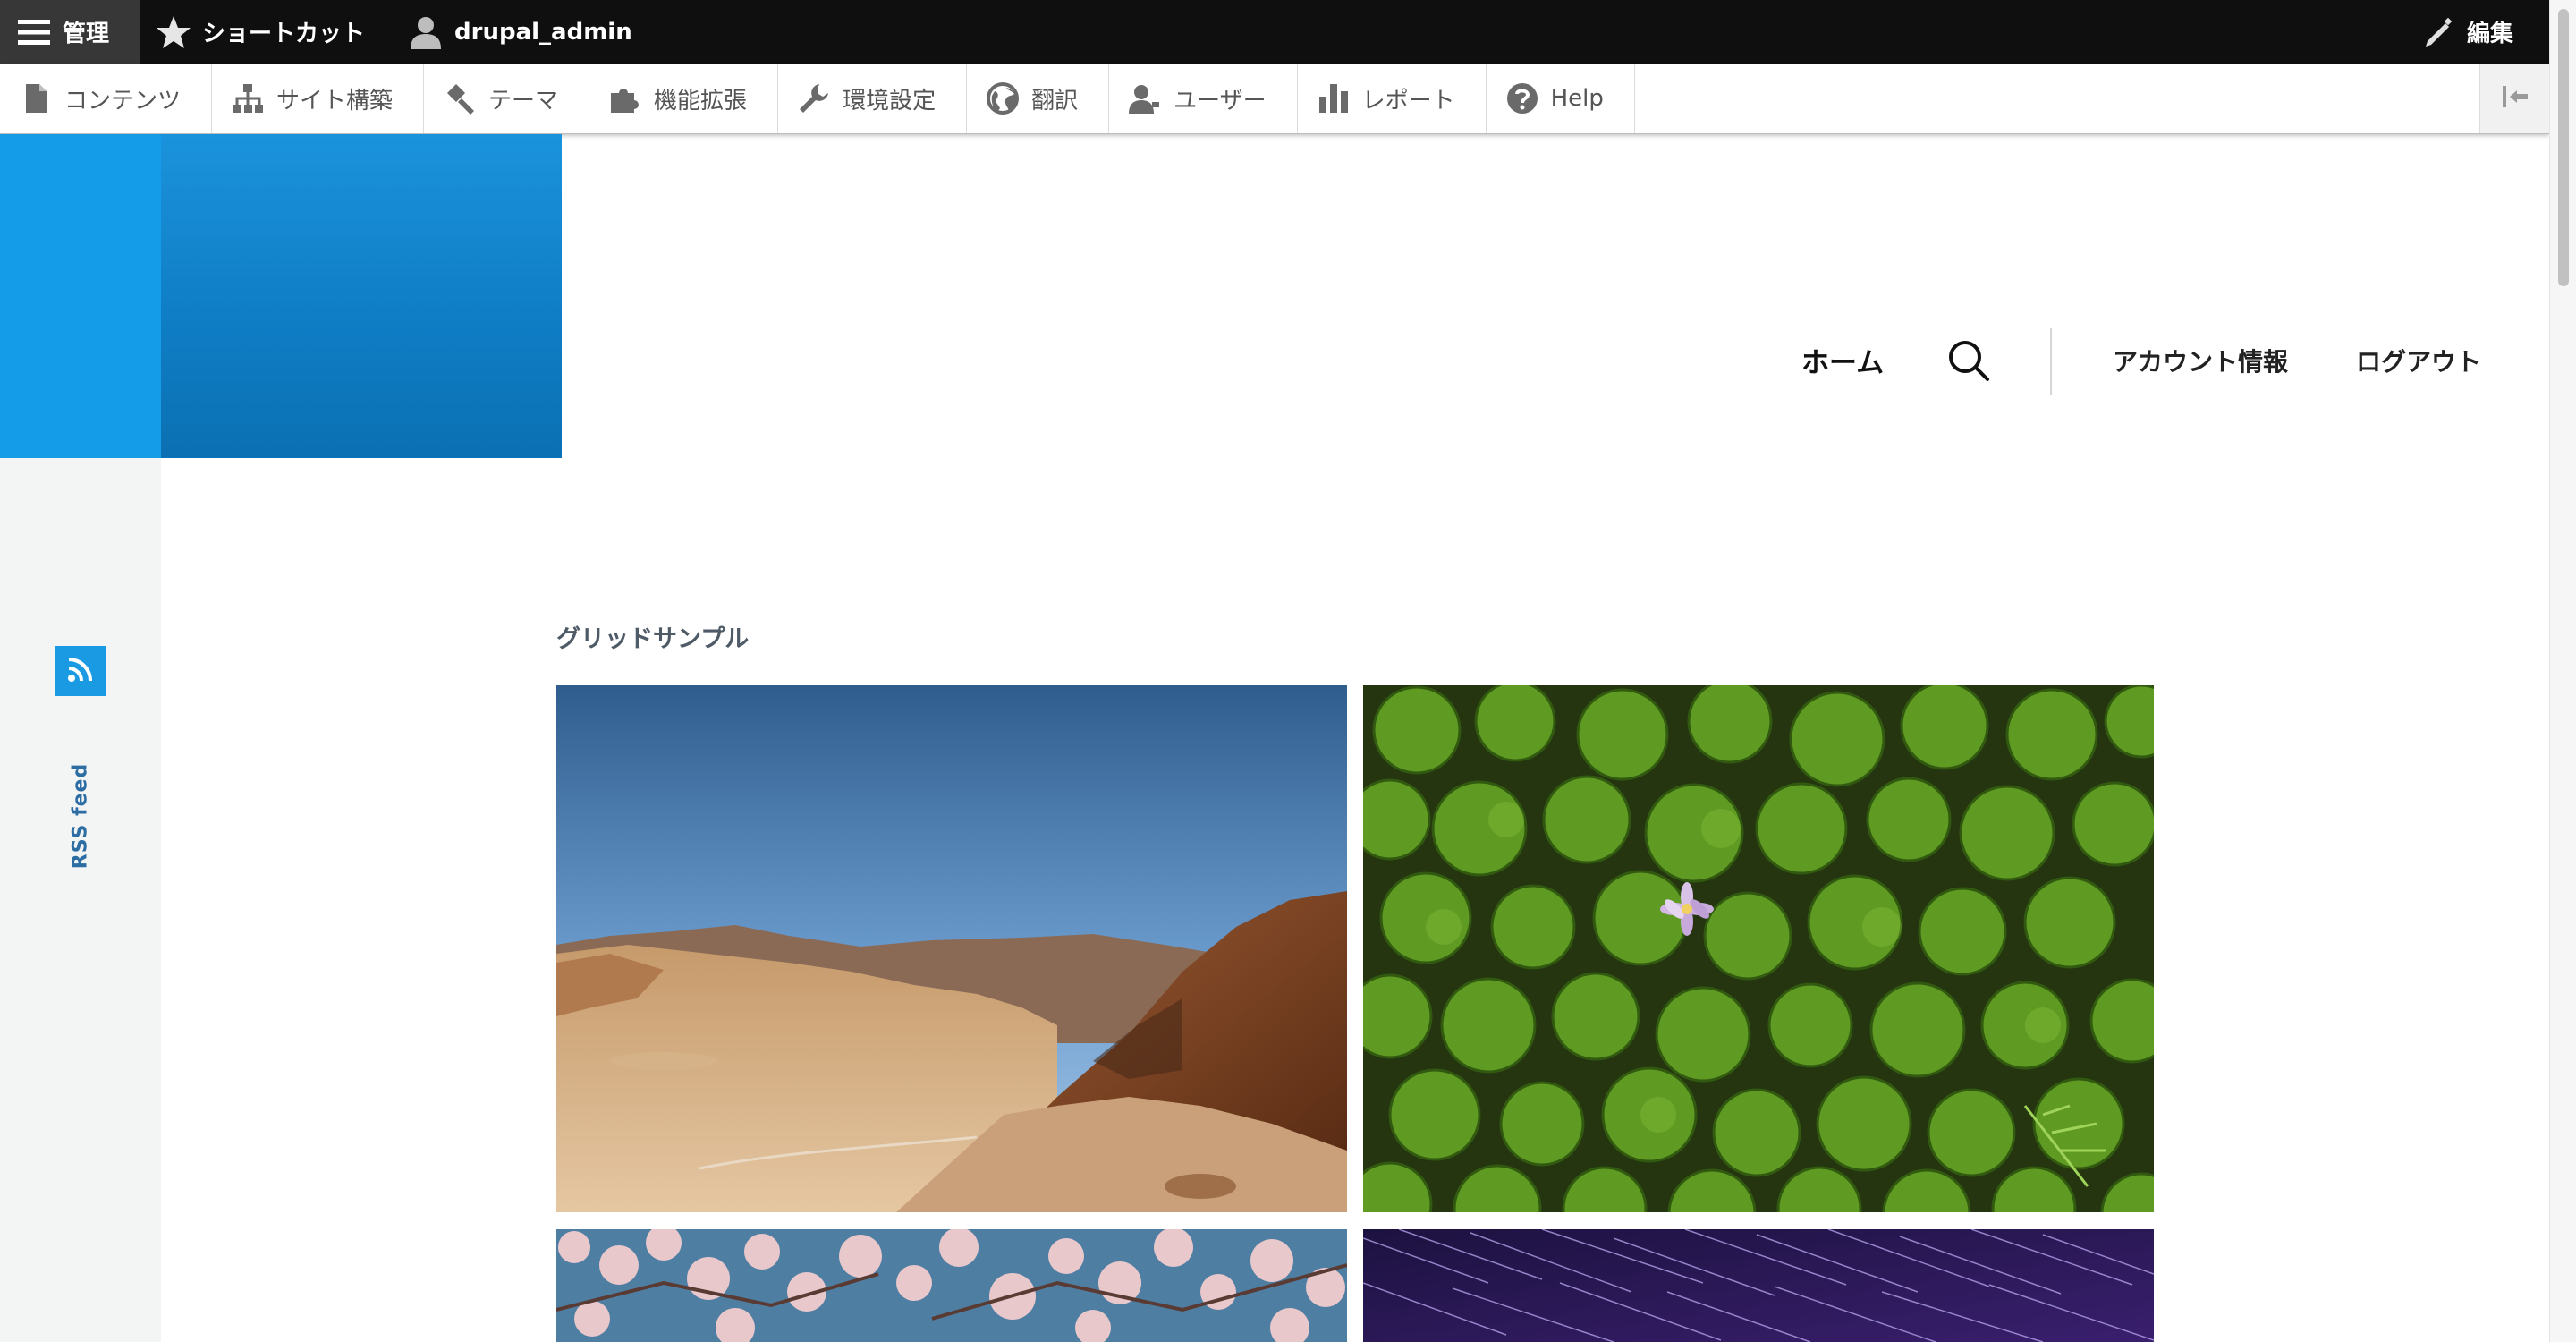  Describe the element at coordinates (653, 639) in the screenshot. I see `page-title: グリッドサンプル` at that location.